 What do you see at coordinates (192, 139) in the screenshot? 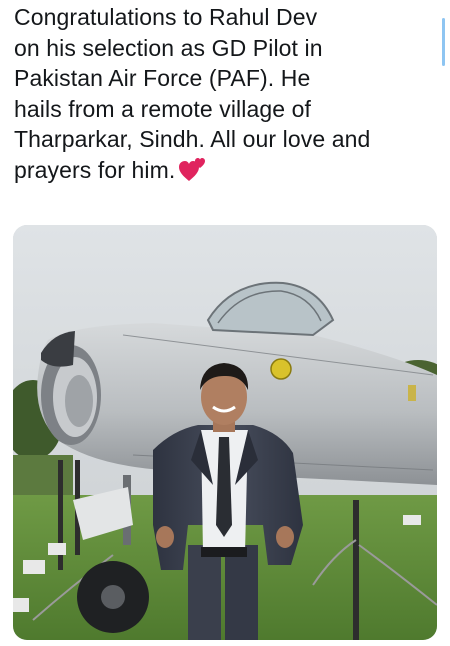
I see `post-text-line: Tharparkar, Sindh. All our love and` at bounding box center [192, 139].